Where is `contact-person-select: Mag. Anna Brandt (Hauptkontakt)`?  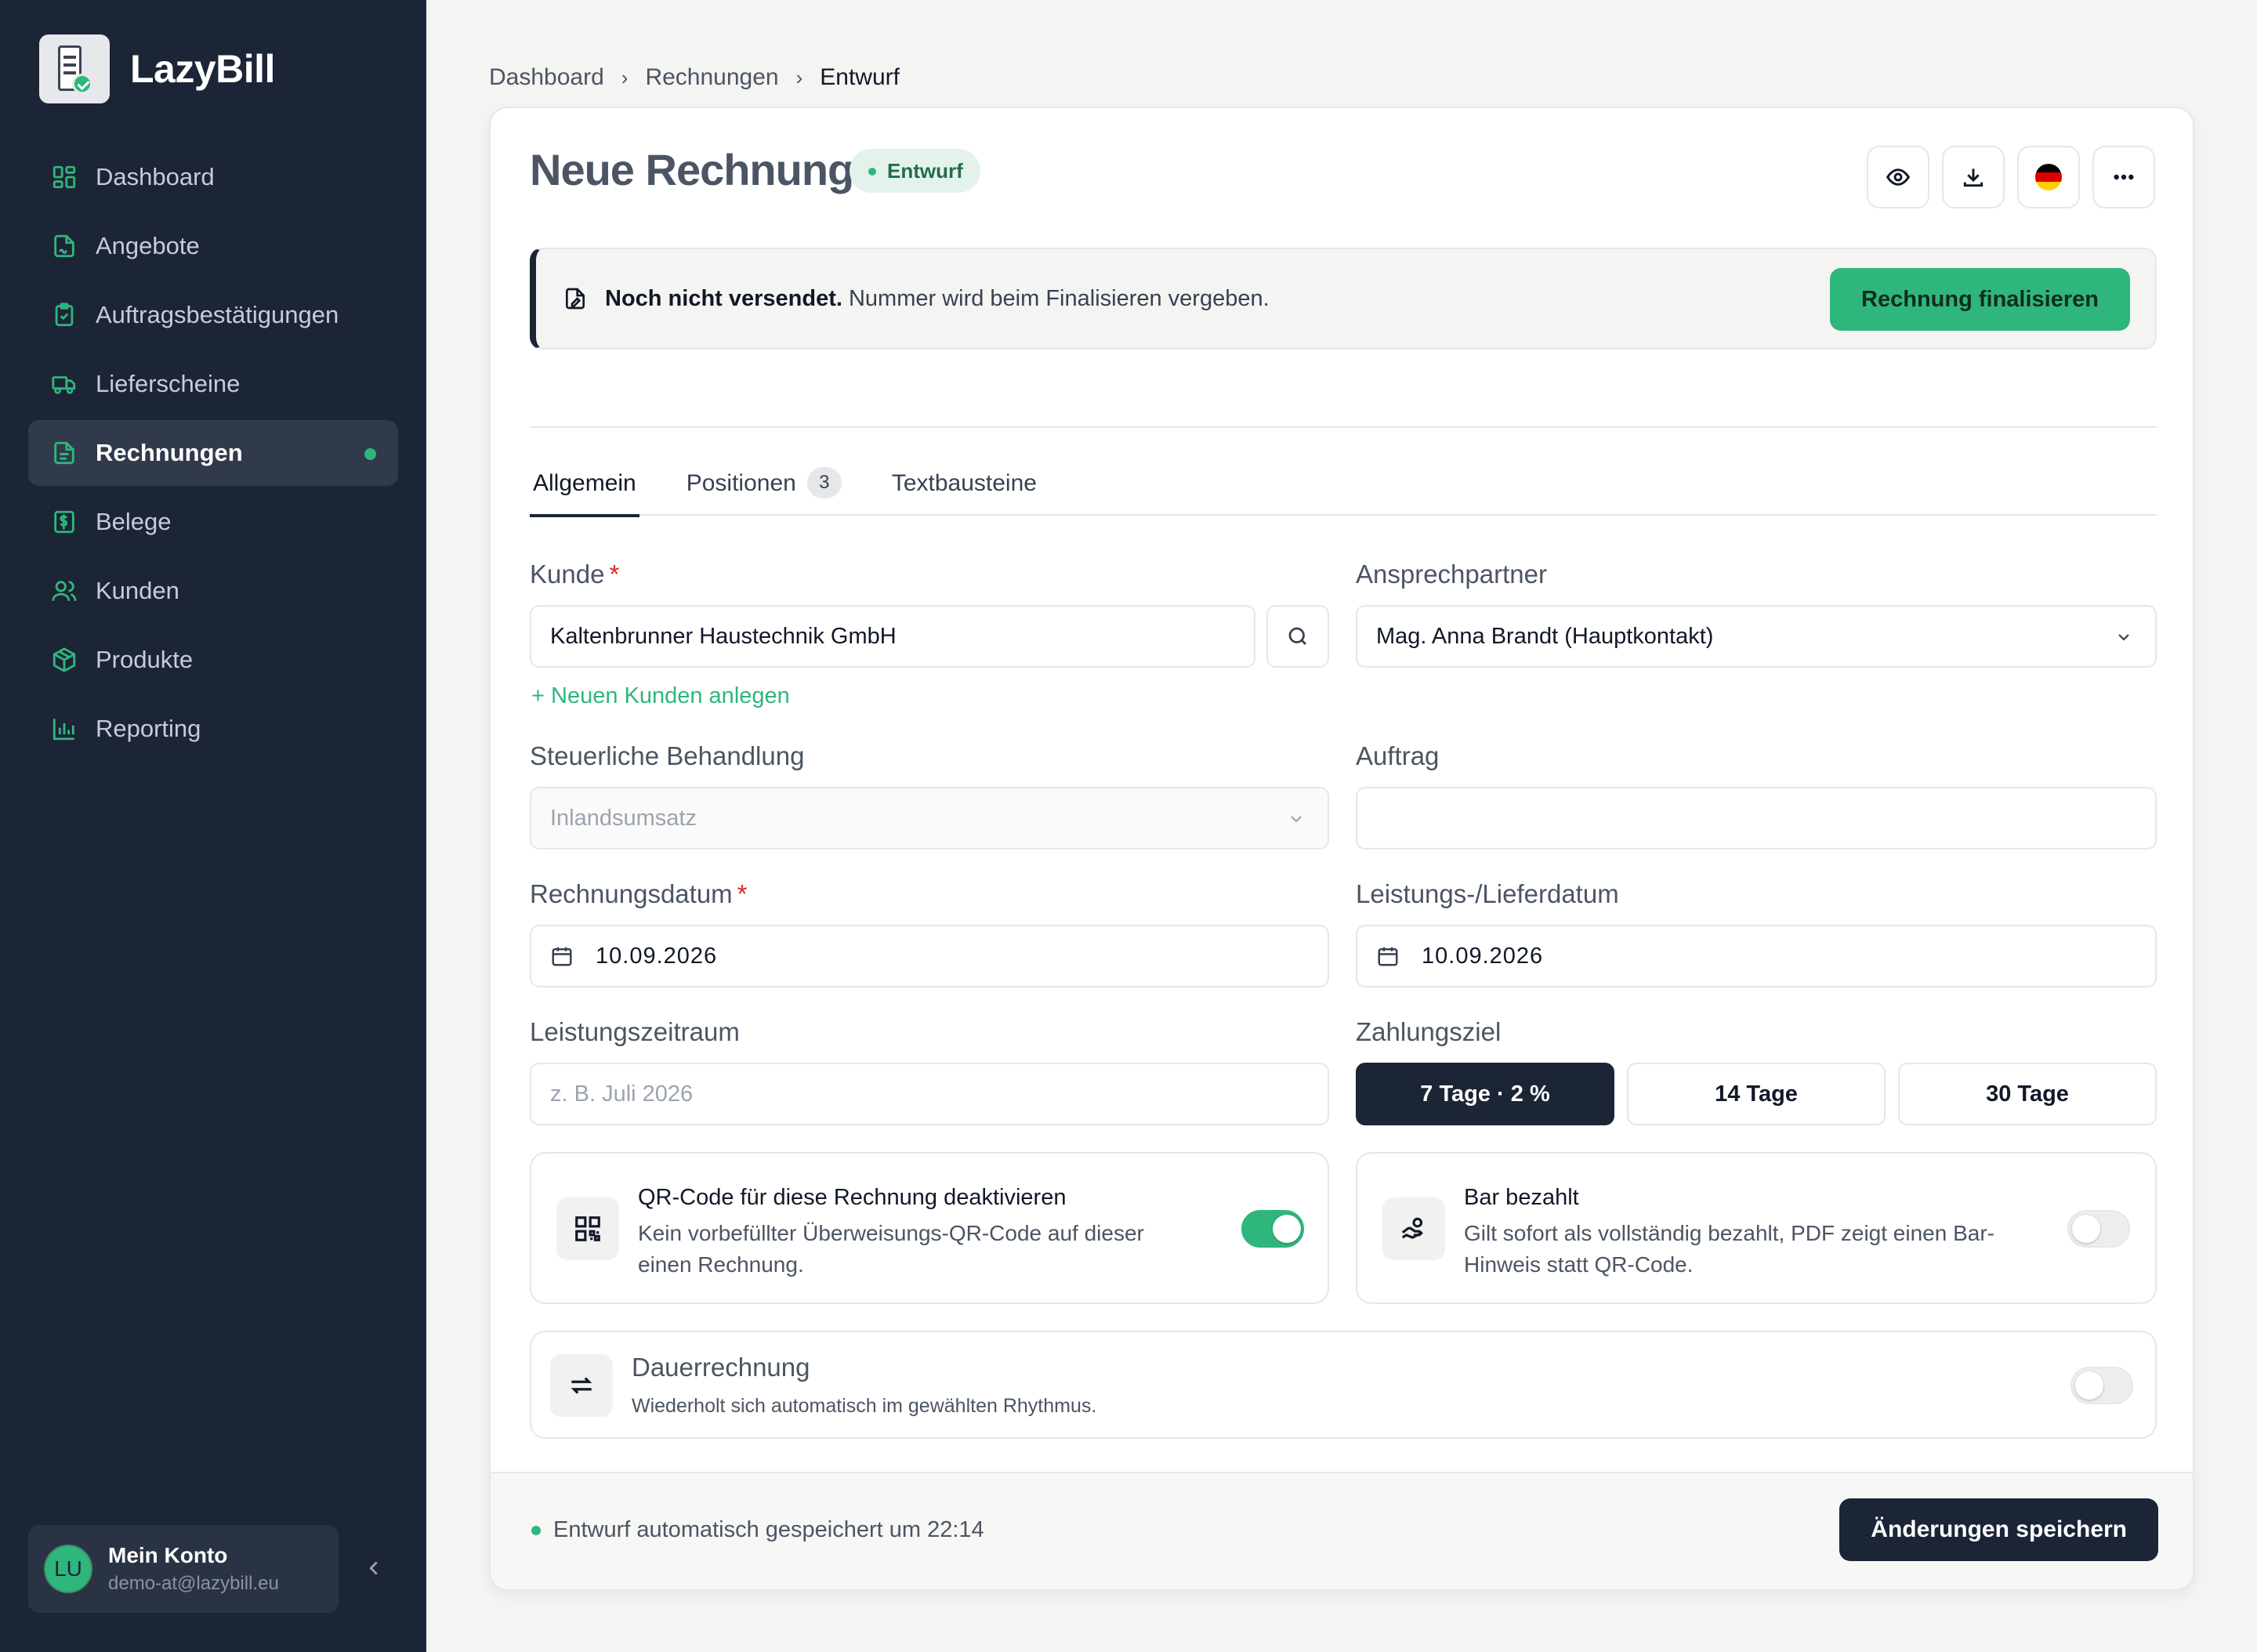
contact-person-select: Mag. Anna Brandt (Hauptkontakt) is located at coordinates (1757, 636).